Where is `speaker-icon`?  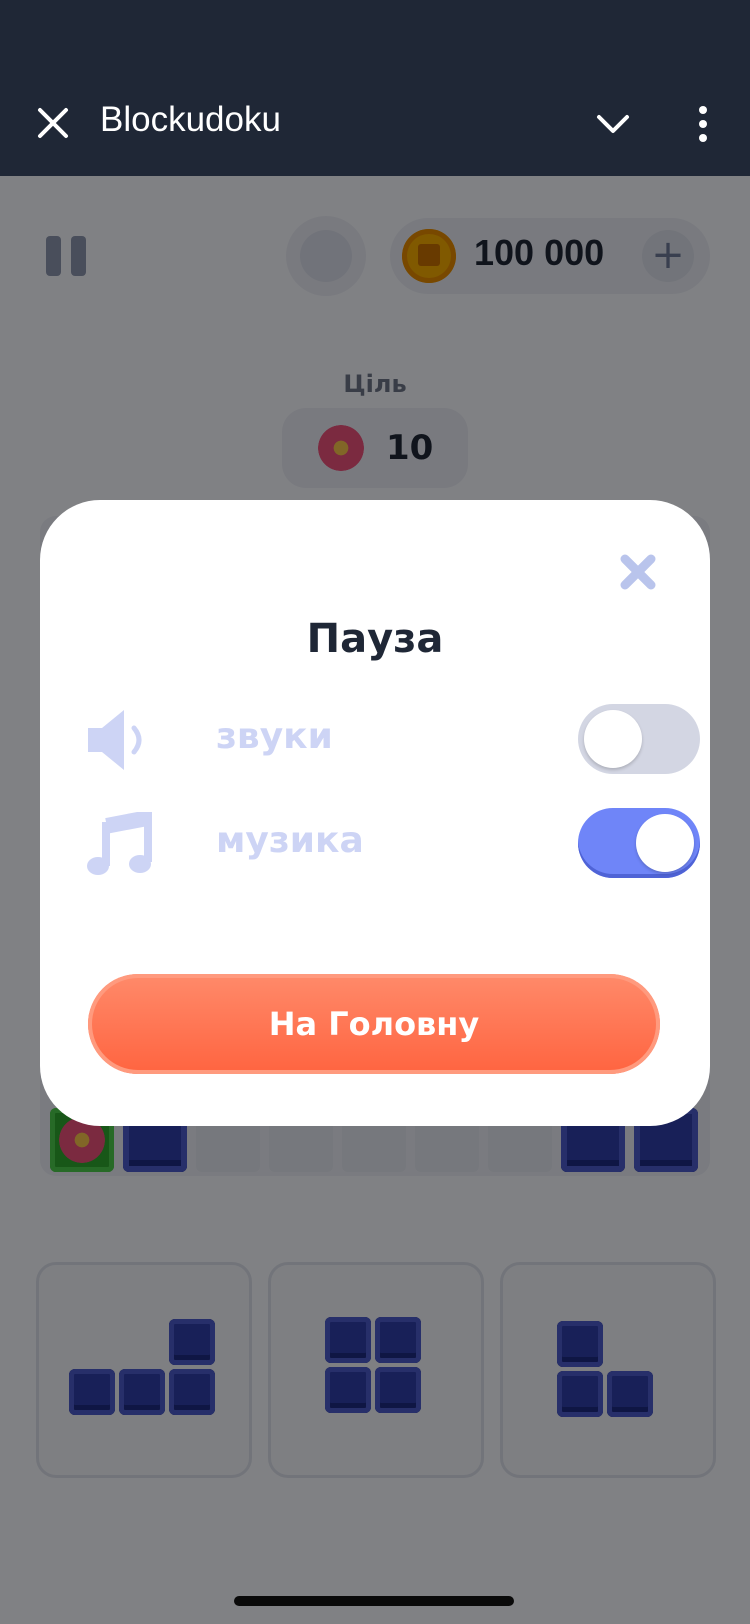 speaker-icon is located at coordinates (115, 740).